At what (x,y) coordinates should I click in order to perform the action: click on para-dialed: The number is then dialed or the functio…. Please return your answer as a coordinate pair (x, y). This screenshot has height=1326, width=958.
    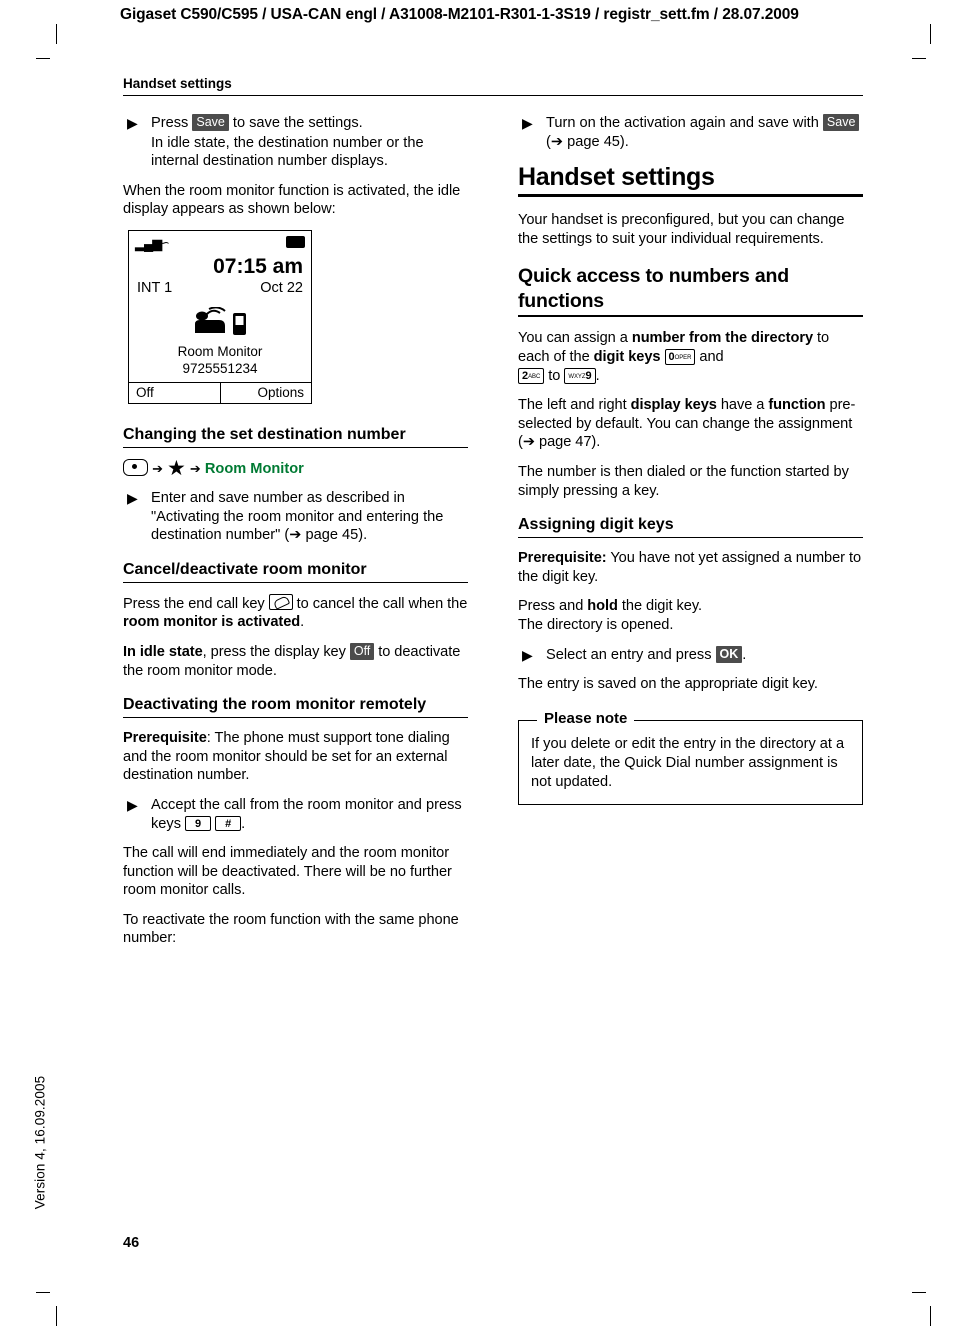
    Looking at the image, I should click on (683, 481).